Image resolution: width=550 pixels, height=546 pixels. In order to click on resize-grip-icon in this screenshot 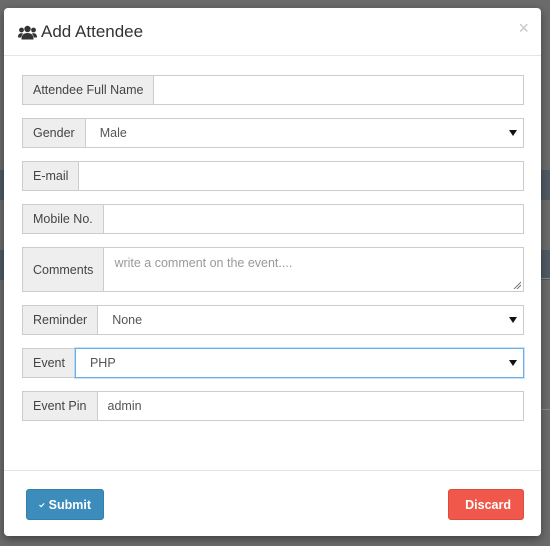, I will do `click(517, 285)`.